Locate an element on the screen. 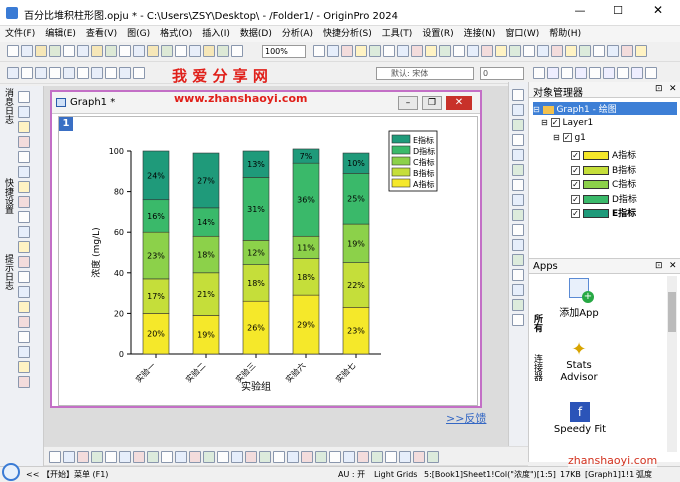 This screenshot has width=680, height=482. menu-item-2: 查看(V) is located at coordinates (101, 34).